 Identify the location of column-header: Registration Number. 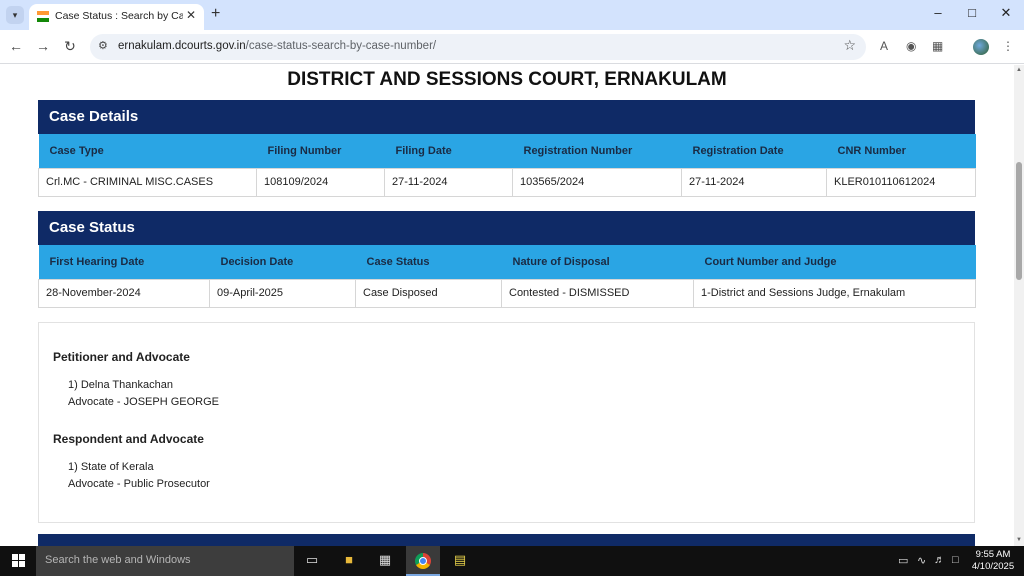
(597, 151).